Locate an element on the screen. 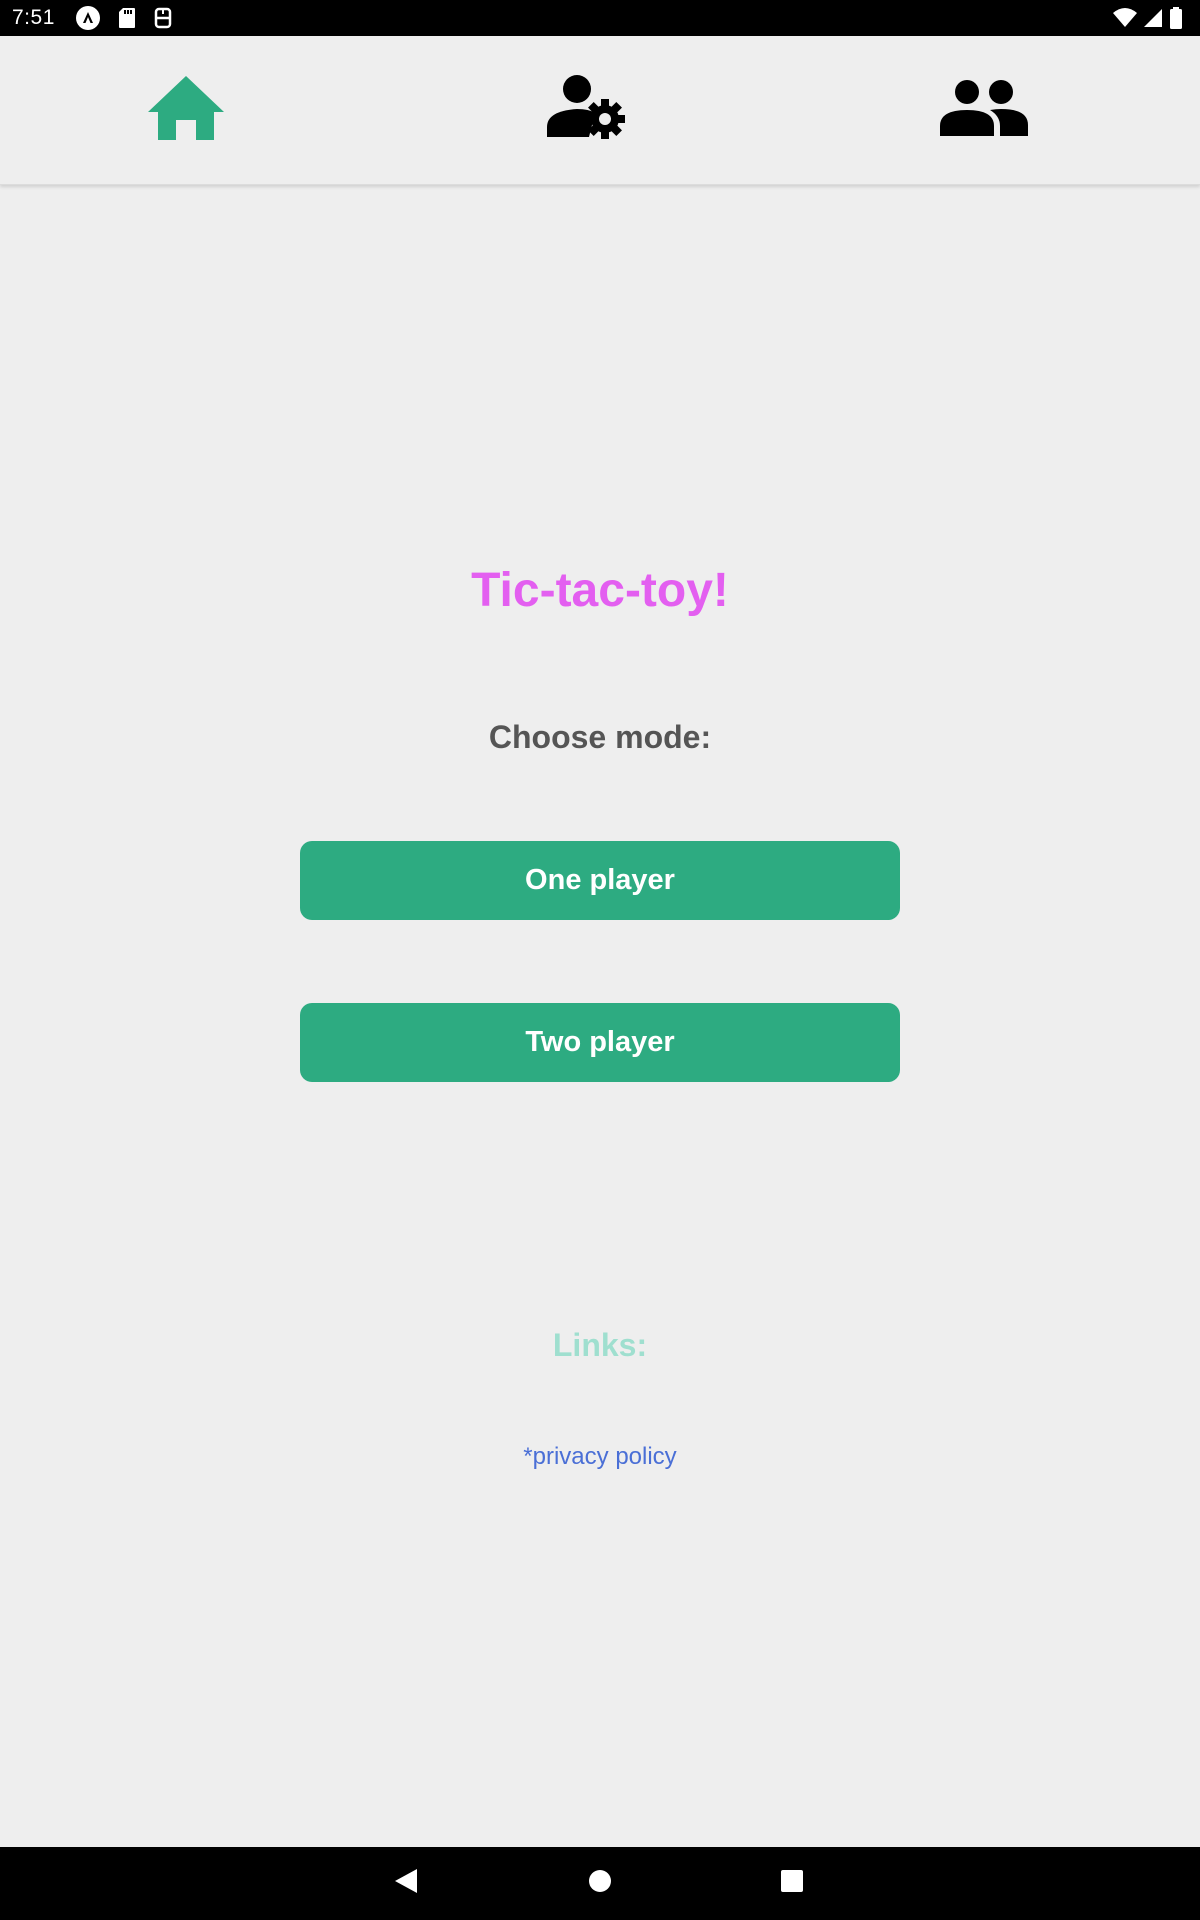 The image size is (1200, 1920). home-icon is located at coordinates (186, 110).